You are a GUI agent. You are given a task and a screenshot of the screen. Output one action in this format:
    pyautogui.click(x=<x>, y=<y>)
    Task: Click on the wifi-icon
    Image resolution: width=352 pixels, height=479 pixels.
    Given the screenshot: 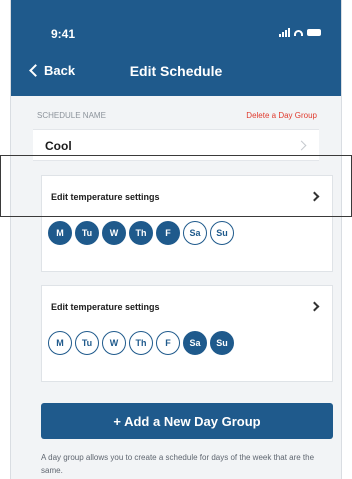 What is the action you would take?
    pyautogui.click(x=298, y=32)
    